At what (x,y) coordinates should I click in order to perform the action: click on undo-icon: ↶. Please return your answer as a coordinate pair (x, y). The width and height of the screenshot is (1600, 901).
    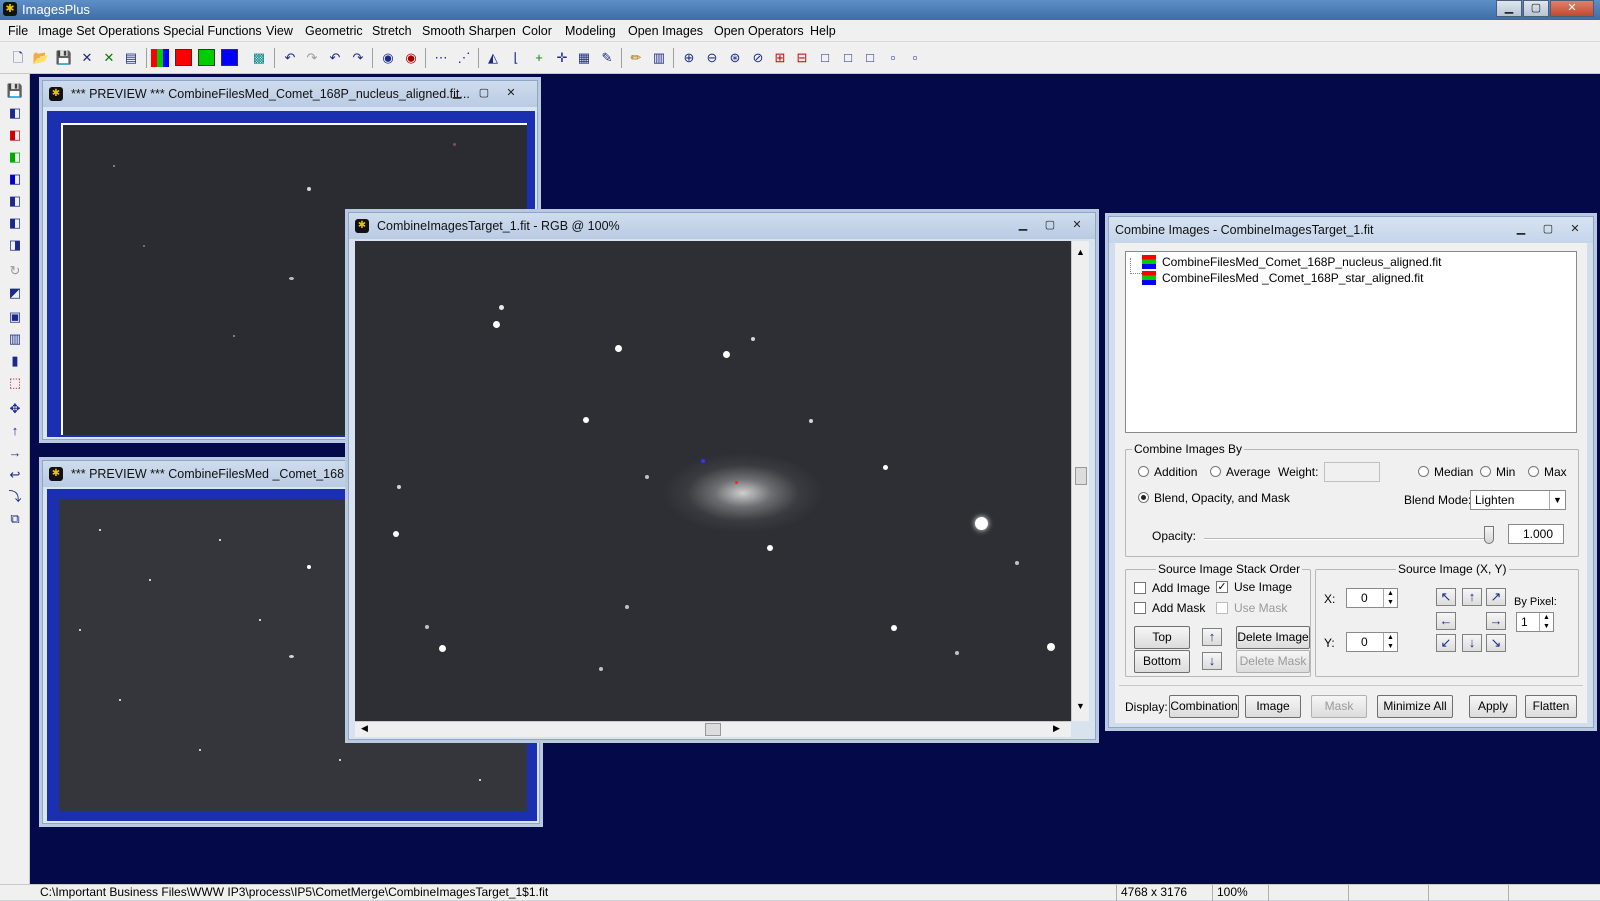
    Looking at the image, I should click on (290, 58).